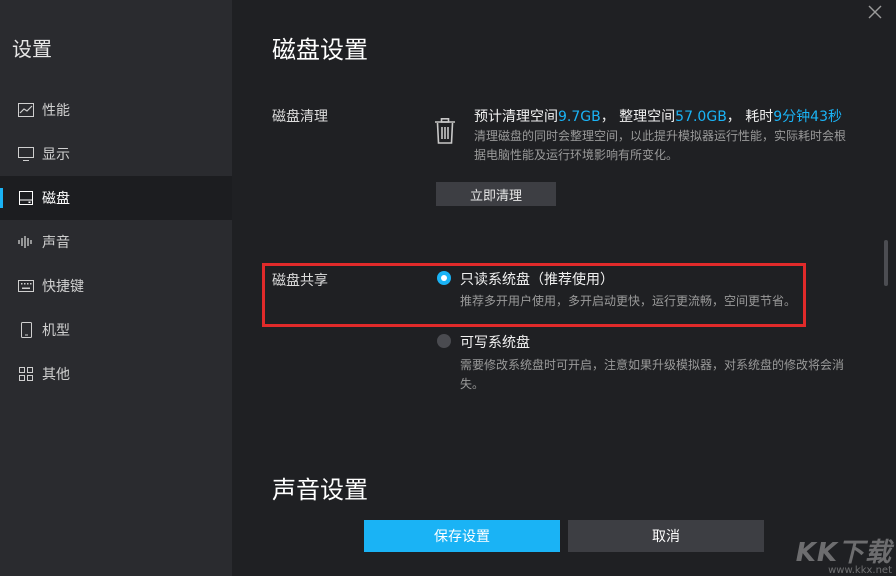  I want to click on stat-label-clean: 预计清理空间, so click(516, 117).